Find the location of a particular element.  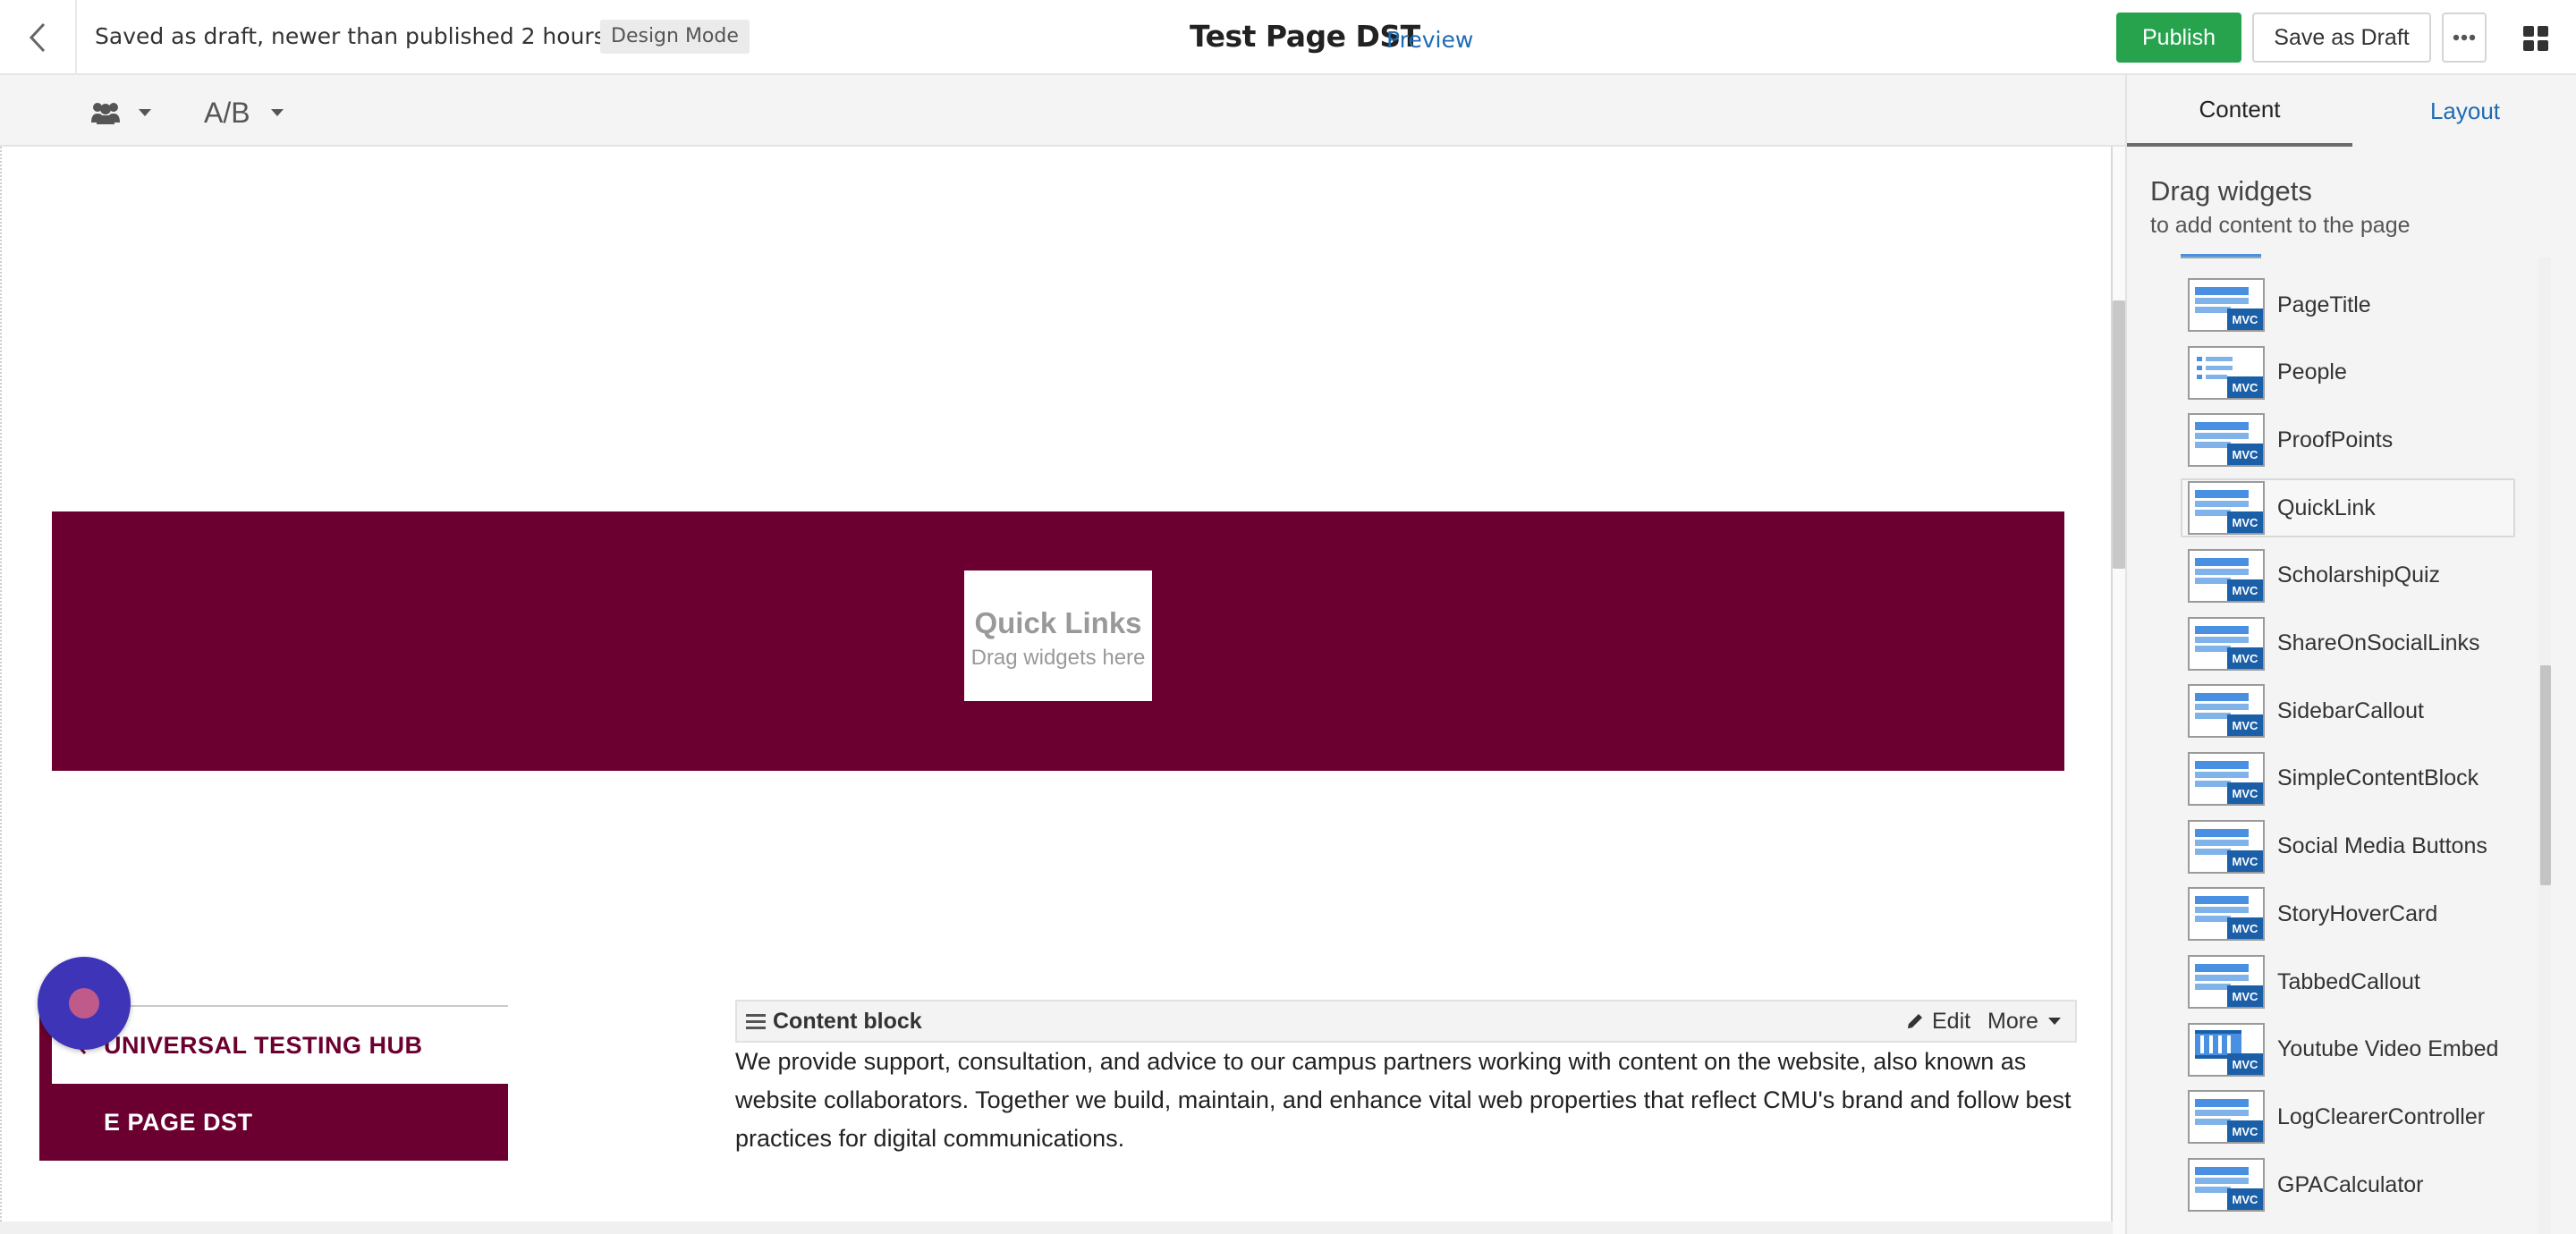

widget-name: TabbedCallout is located at coordinates (2348, 981).